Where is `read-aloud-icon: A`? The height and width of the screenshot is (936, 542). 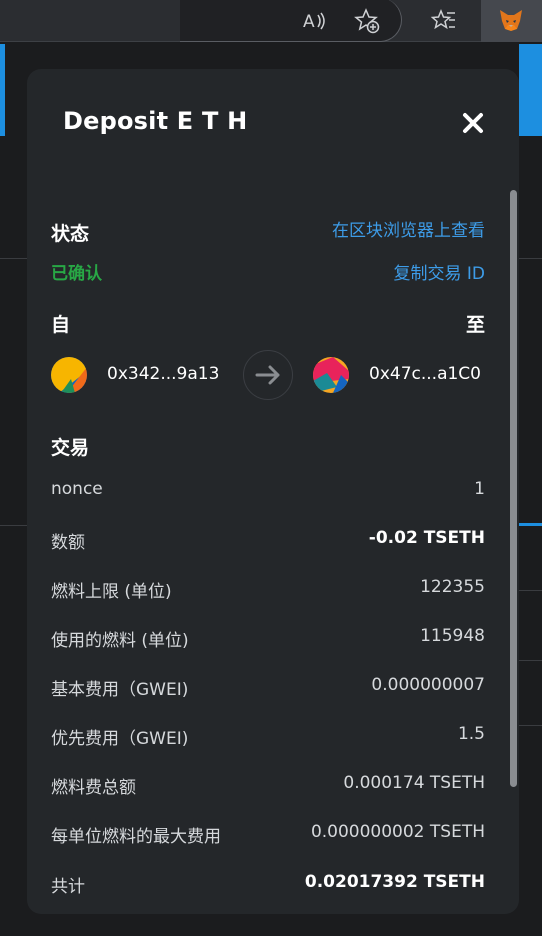
read-aloud-icon: A is located at coordinates (314, 21).